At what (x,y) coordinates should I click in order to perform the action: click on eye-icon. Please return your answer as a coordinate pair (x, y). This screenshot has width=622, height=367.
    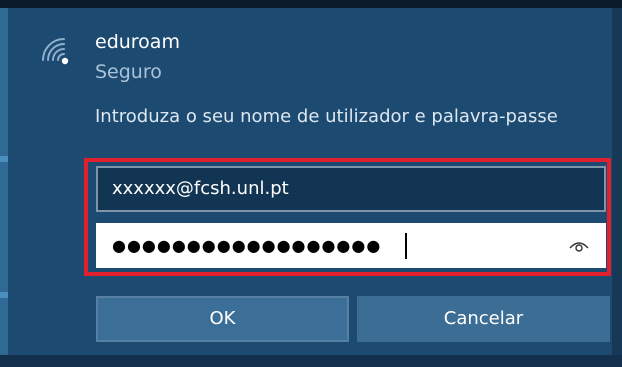
    Looking at the image, I should click on (579, 246).